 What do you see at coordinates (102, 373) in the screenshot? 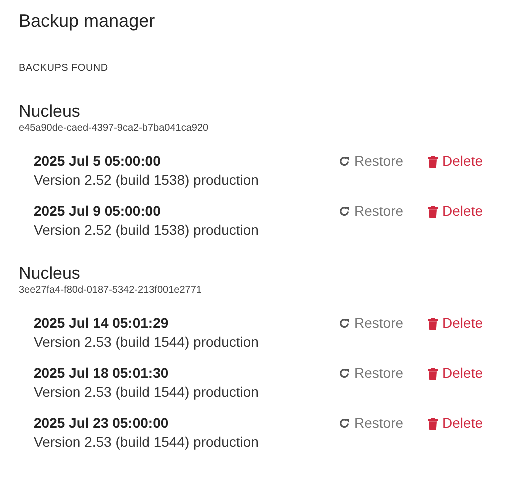
I see `backup-date: 2025 Jul 18 05:01:30` at bounding box center [102, 373].